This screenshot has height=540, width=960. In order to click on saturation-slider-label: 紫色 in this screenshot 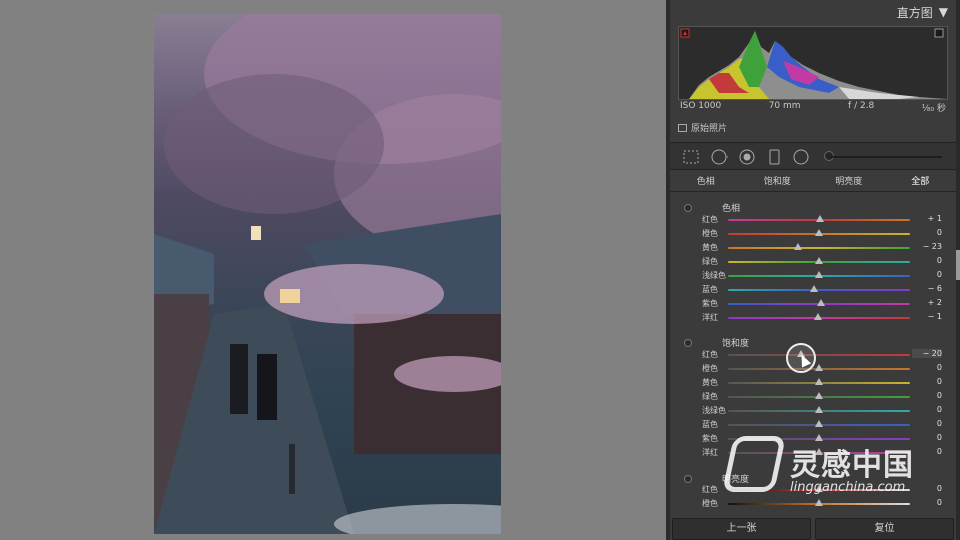, I will do `click(710, 438)`.